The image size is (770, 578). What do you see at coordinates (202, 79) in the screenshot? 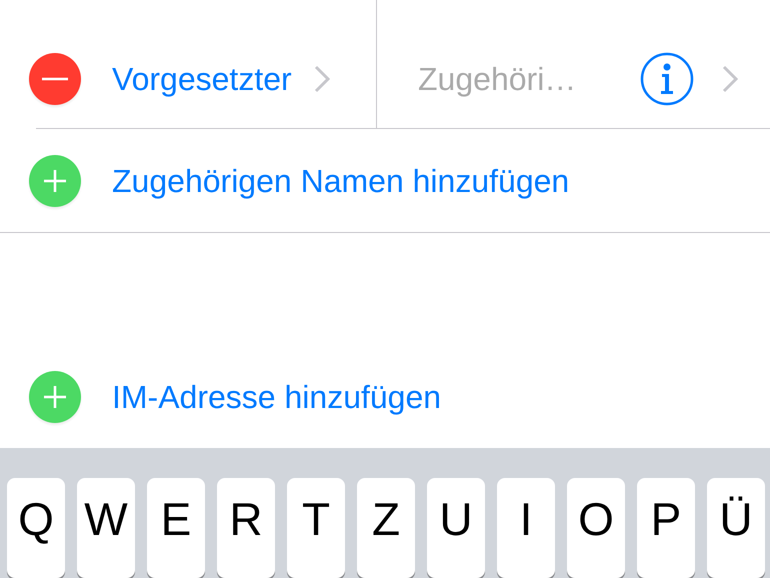
I see `label-picker: Vorgesetzter` at bounding box center [202, 79].